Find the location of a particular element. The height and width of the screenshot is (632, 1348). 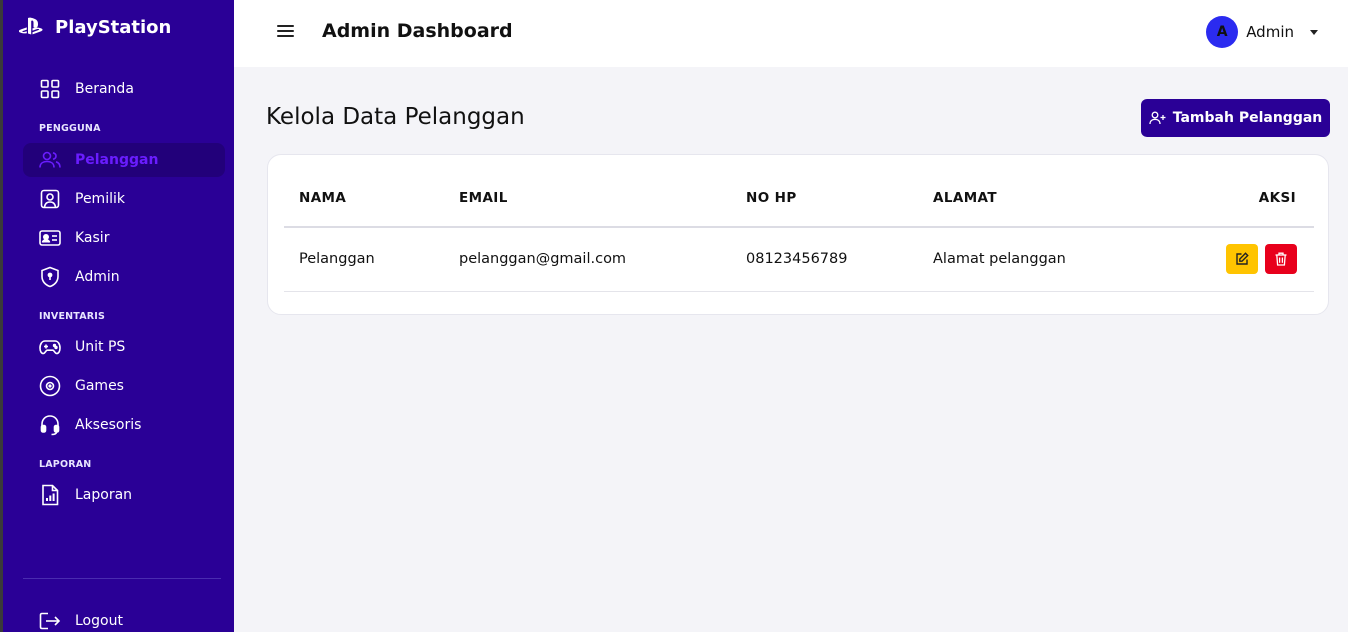

avatar: A is located at coordinates (1222, 32).